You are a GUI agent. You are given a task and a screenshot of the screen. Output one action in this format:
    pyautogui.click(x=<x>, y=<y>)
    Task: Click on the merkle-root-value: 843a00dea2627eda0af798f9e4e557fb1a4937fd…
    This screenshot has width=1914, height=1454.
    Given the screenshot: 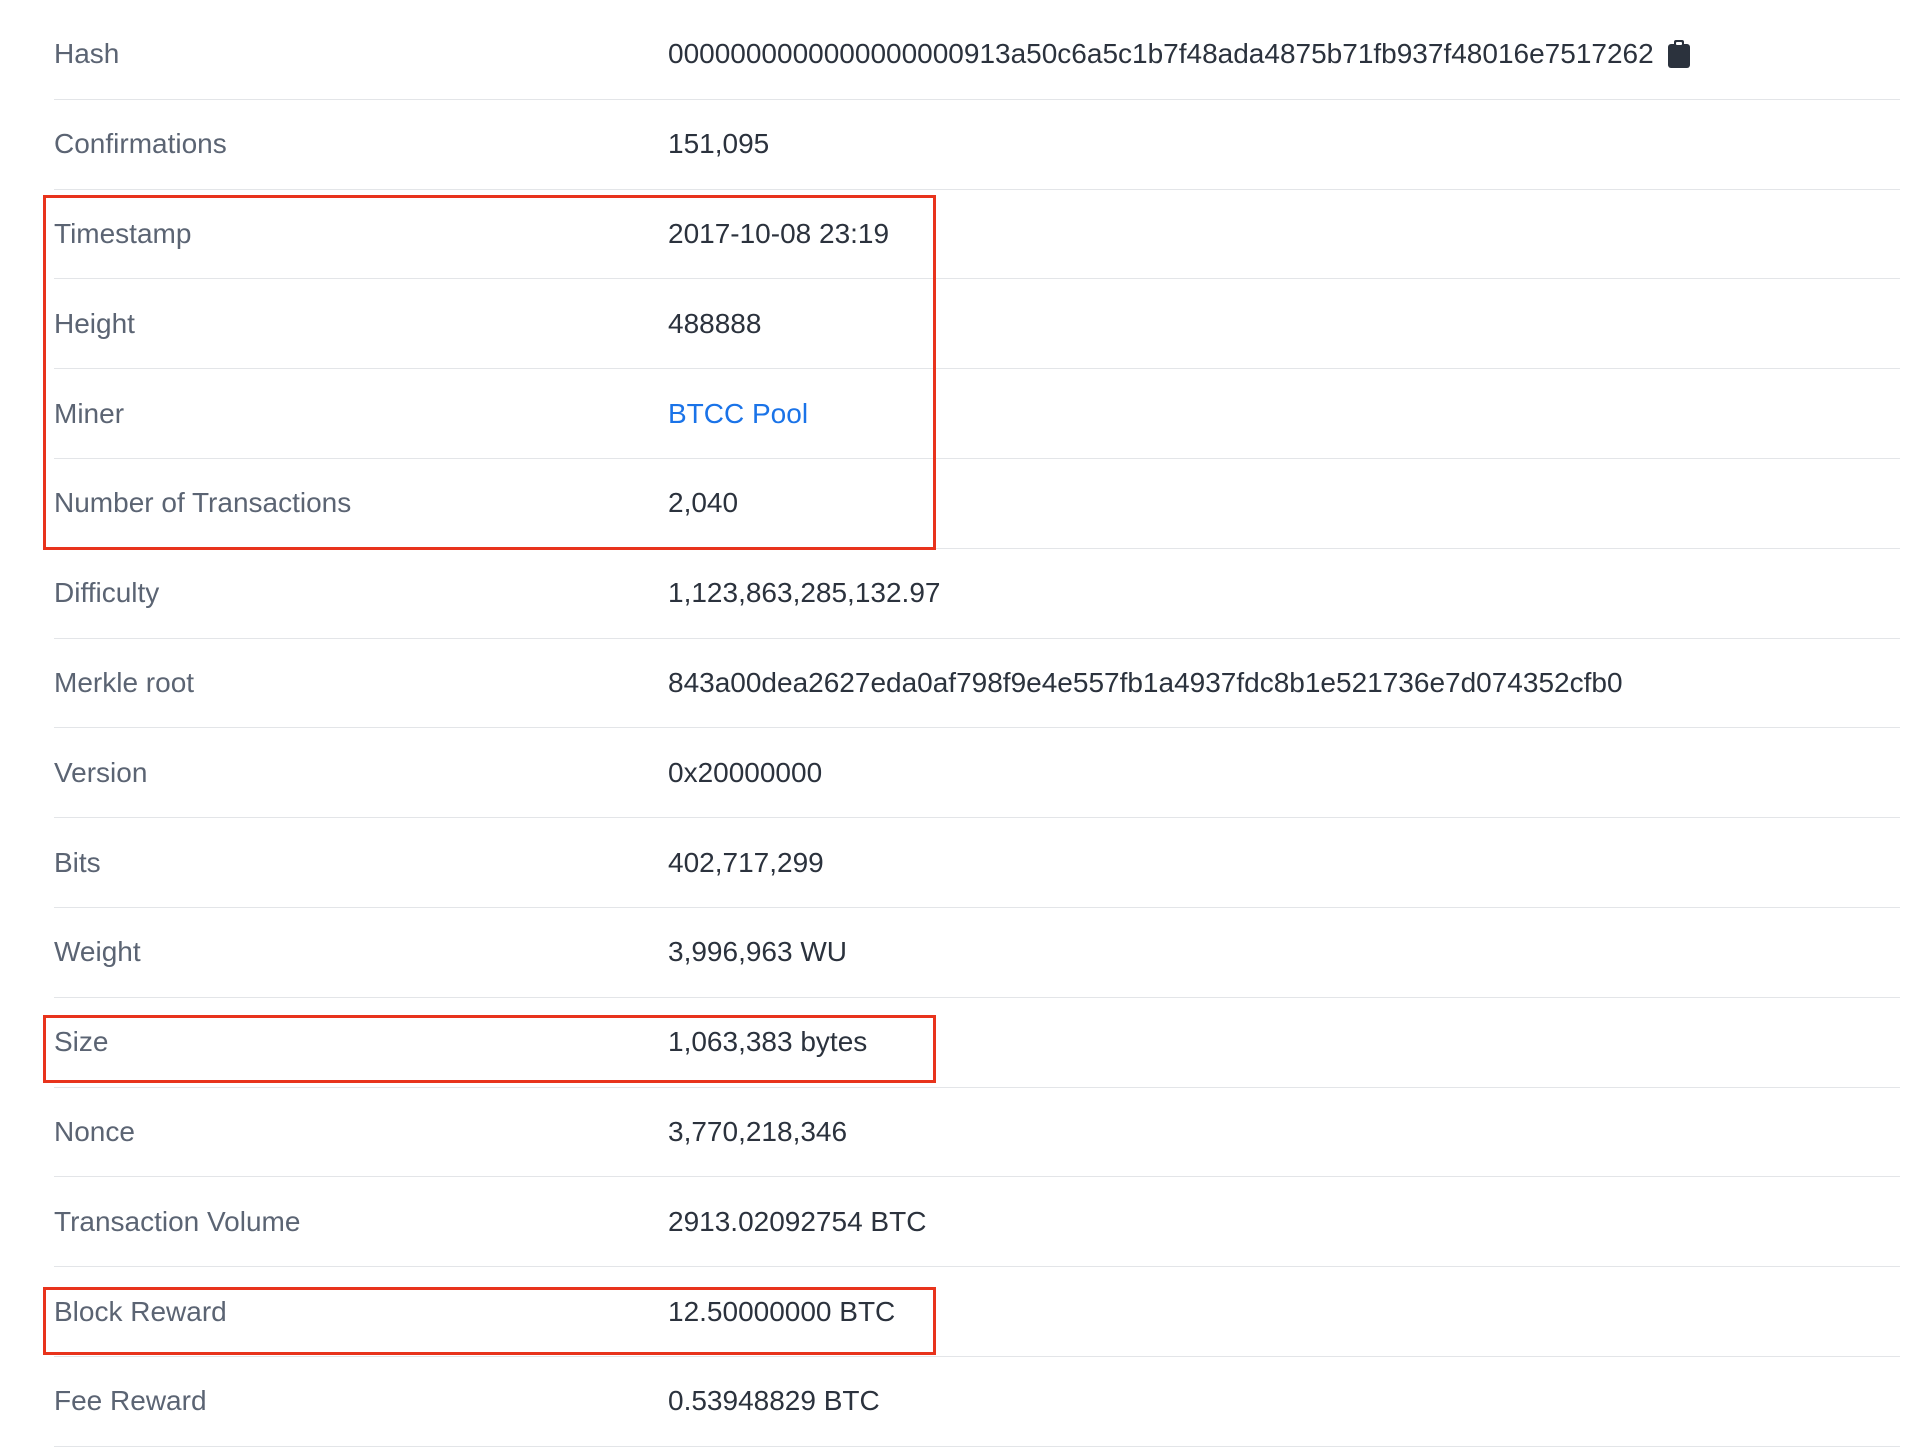 What is the action you would take?
    pyautogui.click(x=1145, y=682)
    